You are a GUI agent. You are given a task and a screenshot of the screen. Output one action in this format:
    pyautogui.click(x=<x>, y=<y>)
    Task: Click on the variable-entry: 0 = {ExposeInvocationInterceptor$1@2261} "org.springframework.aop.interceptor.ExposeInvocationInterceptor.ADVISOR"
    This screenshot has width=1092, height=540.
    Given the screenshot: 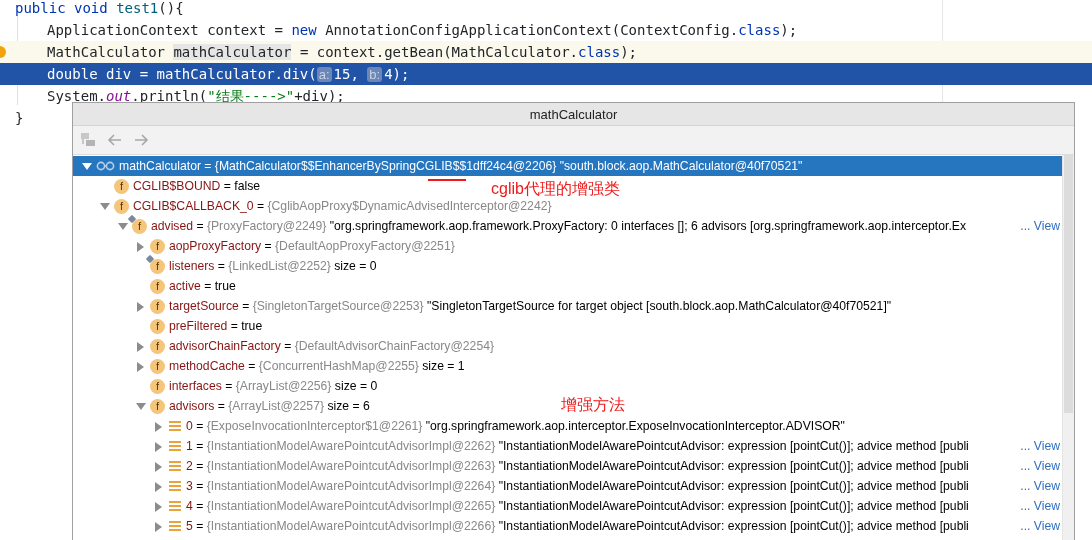 What is the action you would take?
    pyautogui.click(x=515, y=426)
    